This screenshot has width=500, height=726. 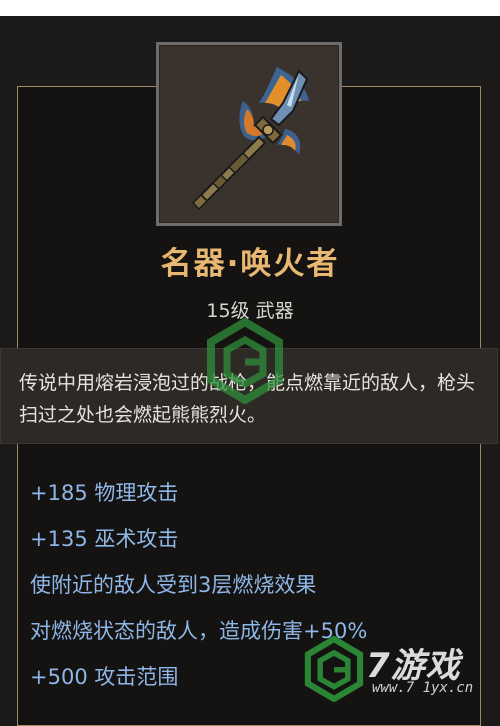 What do you see at coordinates (173, 585) in the screenshot?
I see `stat-burn-effect: 使附近的敌人受到3层燃烧效果` at bounding box center [173, 585].